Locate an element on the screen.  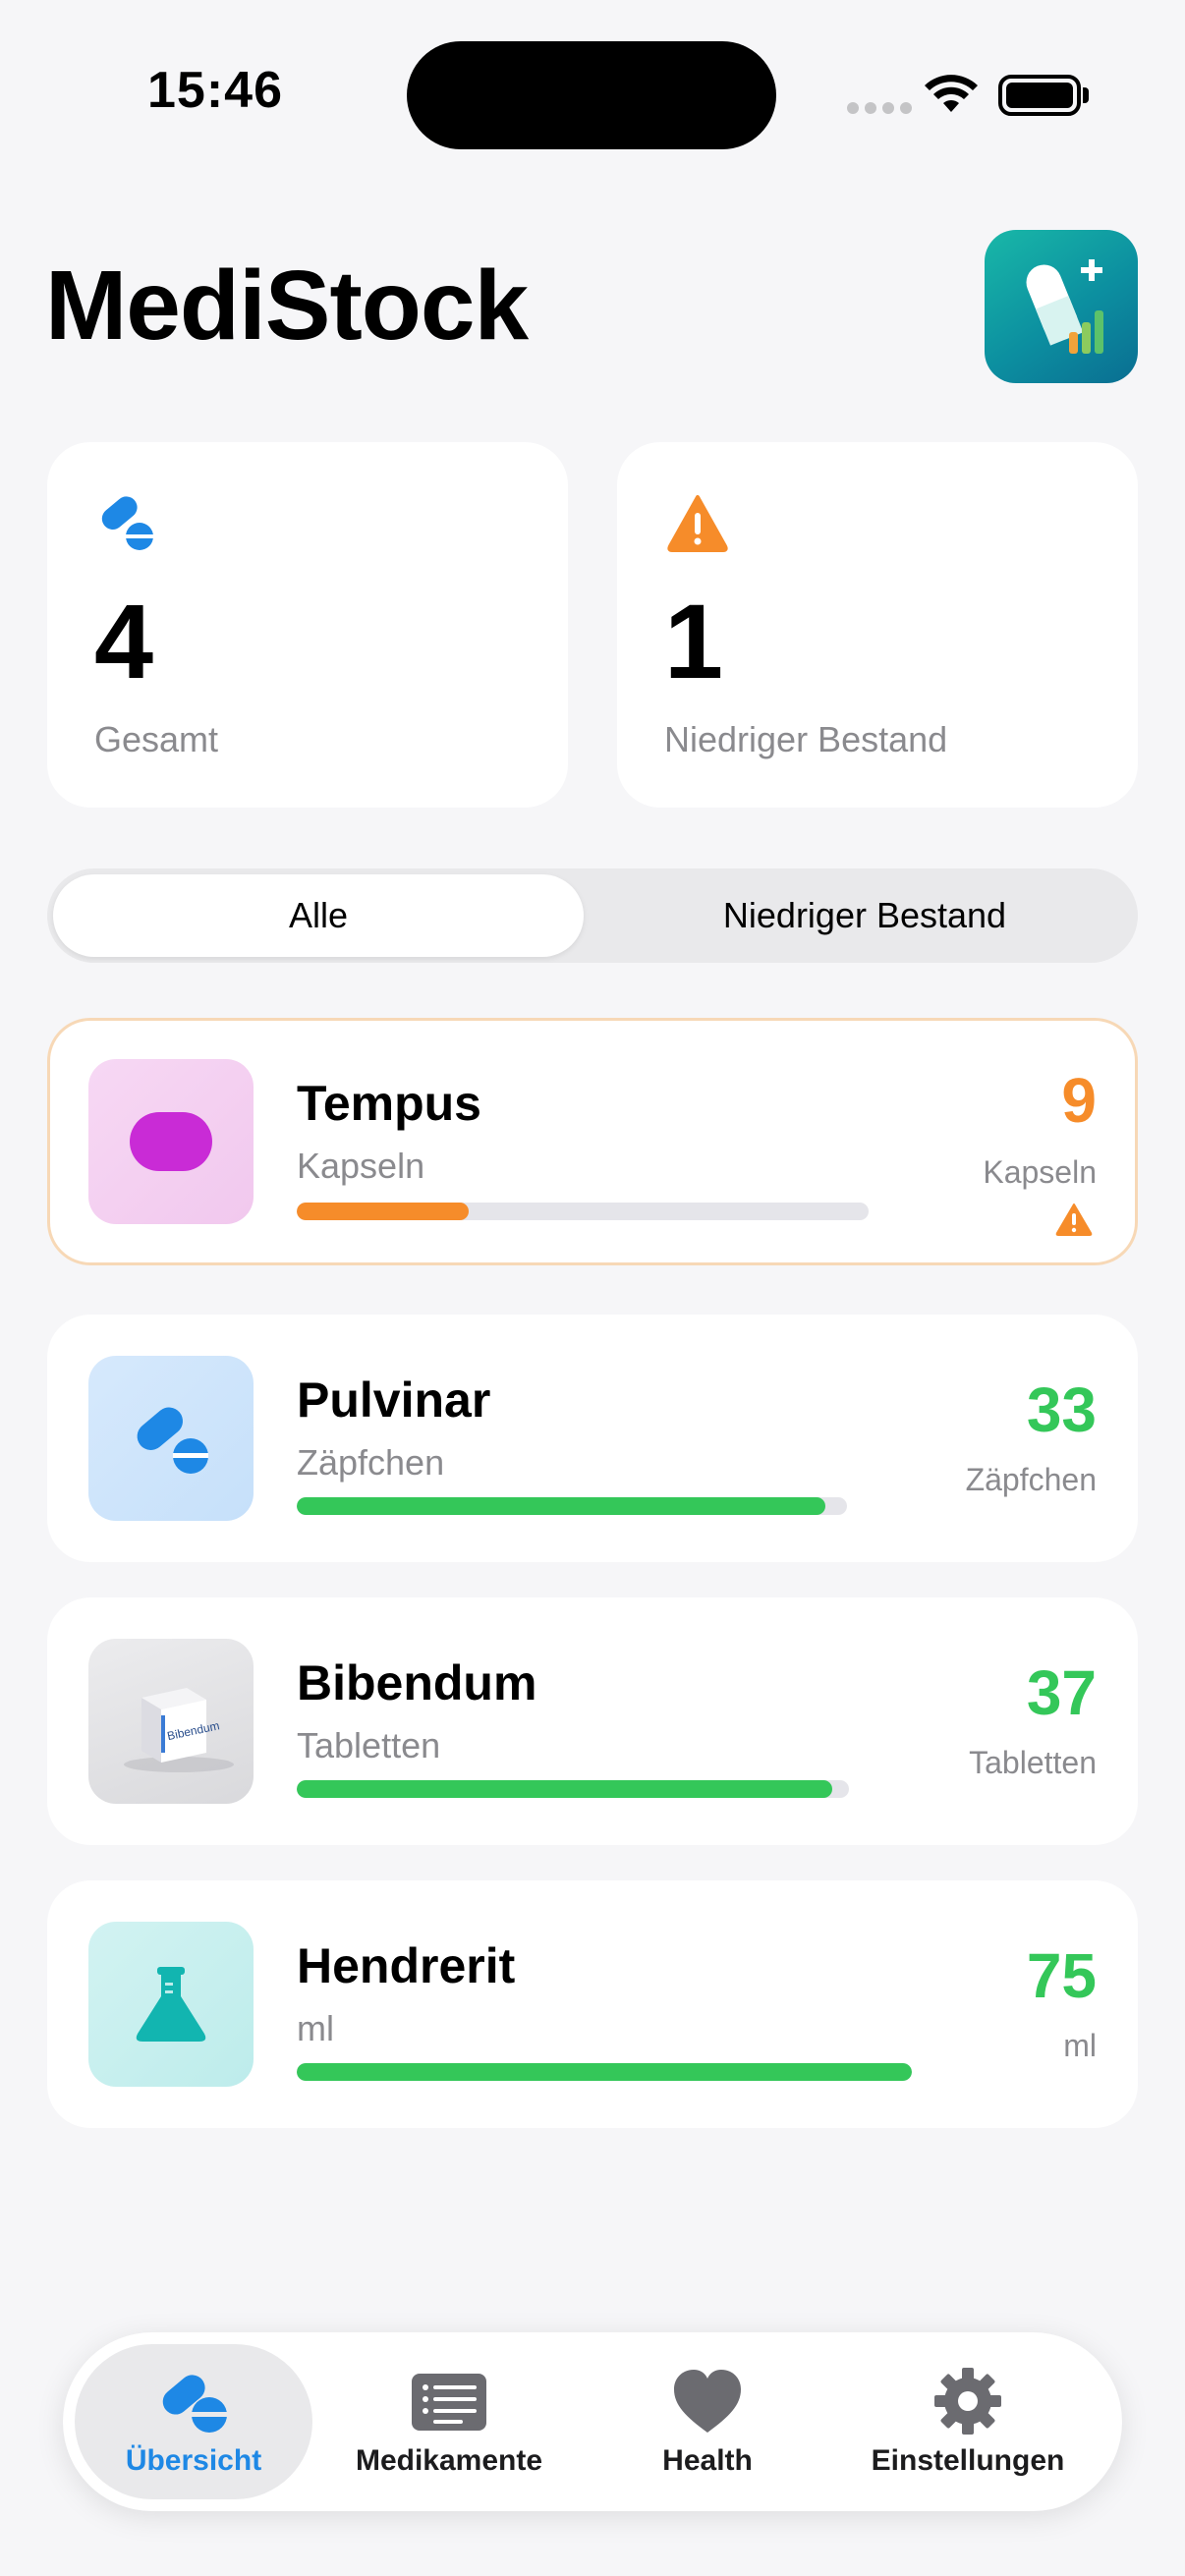
medicine-box-photo: Bibendum is located at coordinates (171, 1721).